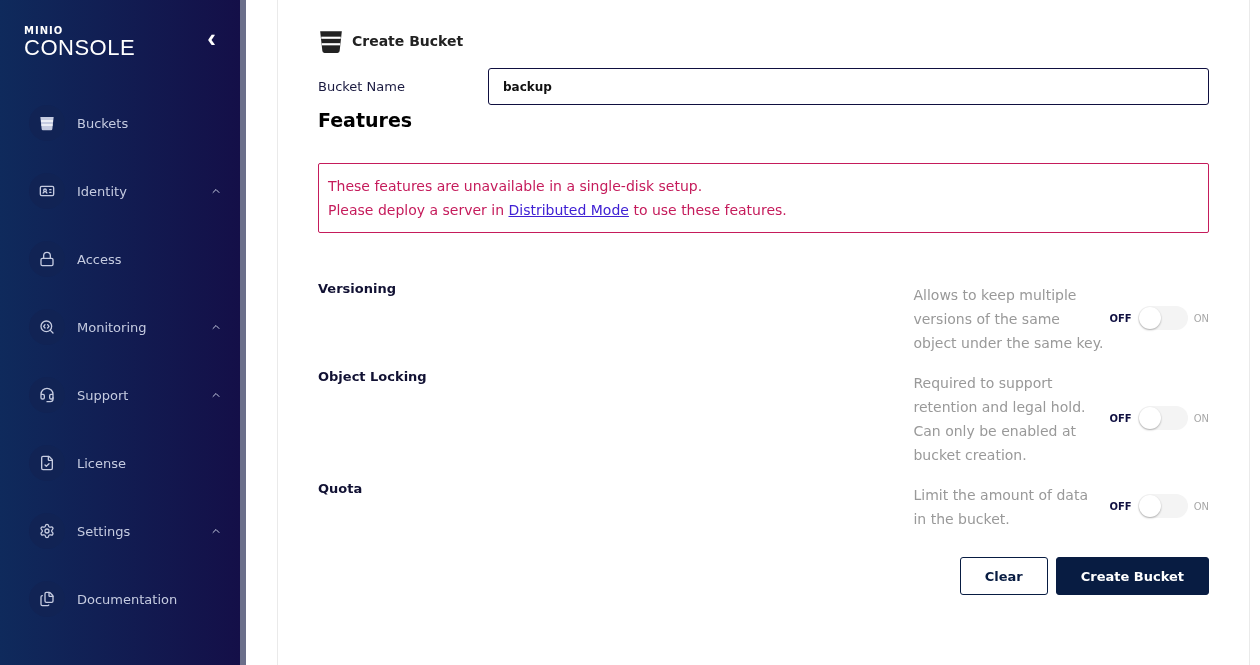 Image resolution: width=1260 pixels, height=665 pixels. What do you see at coordinates (47, 259) in the screenshot?
I see `lock-icon` at bounding box center [47, 259].